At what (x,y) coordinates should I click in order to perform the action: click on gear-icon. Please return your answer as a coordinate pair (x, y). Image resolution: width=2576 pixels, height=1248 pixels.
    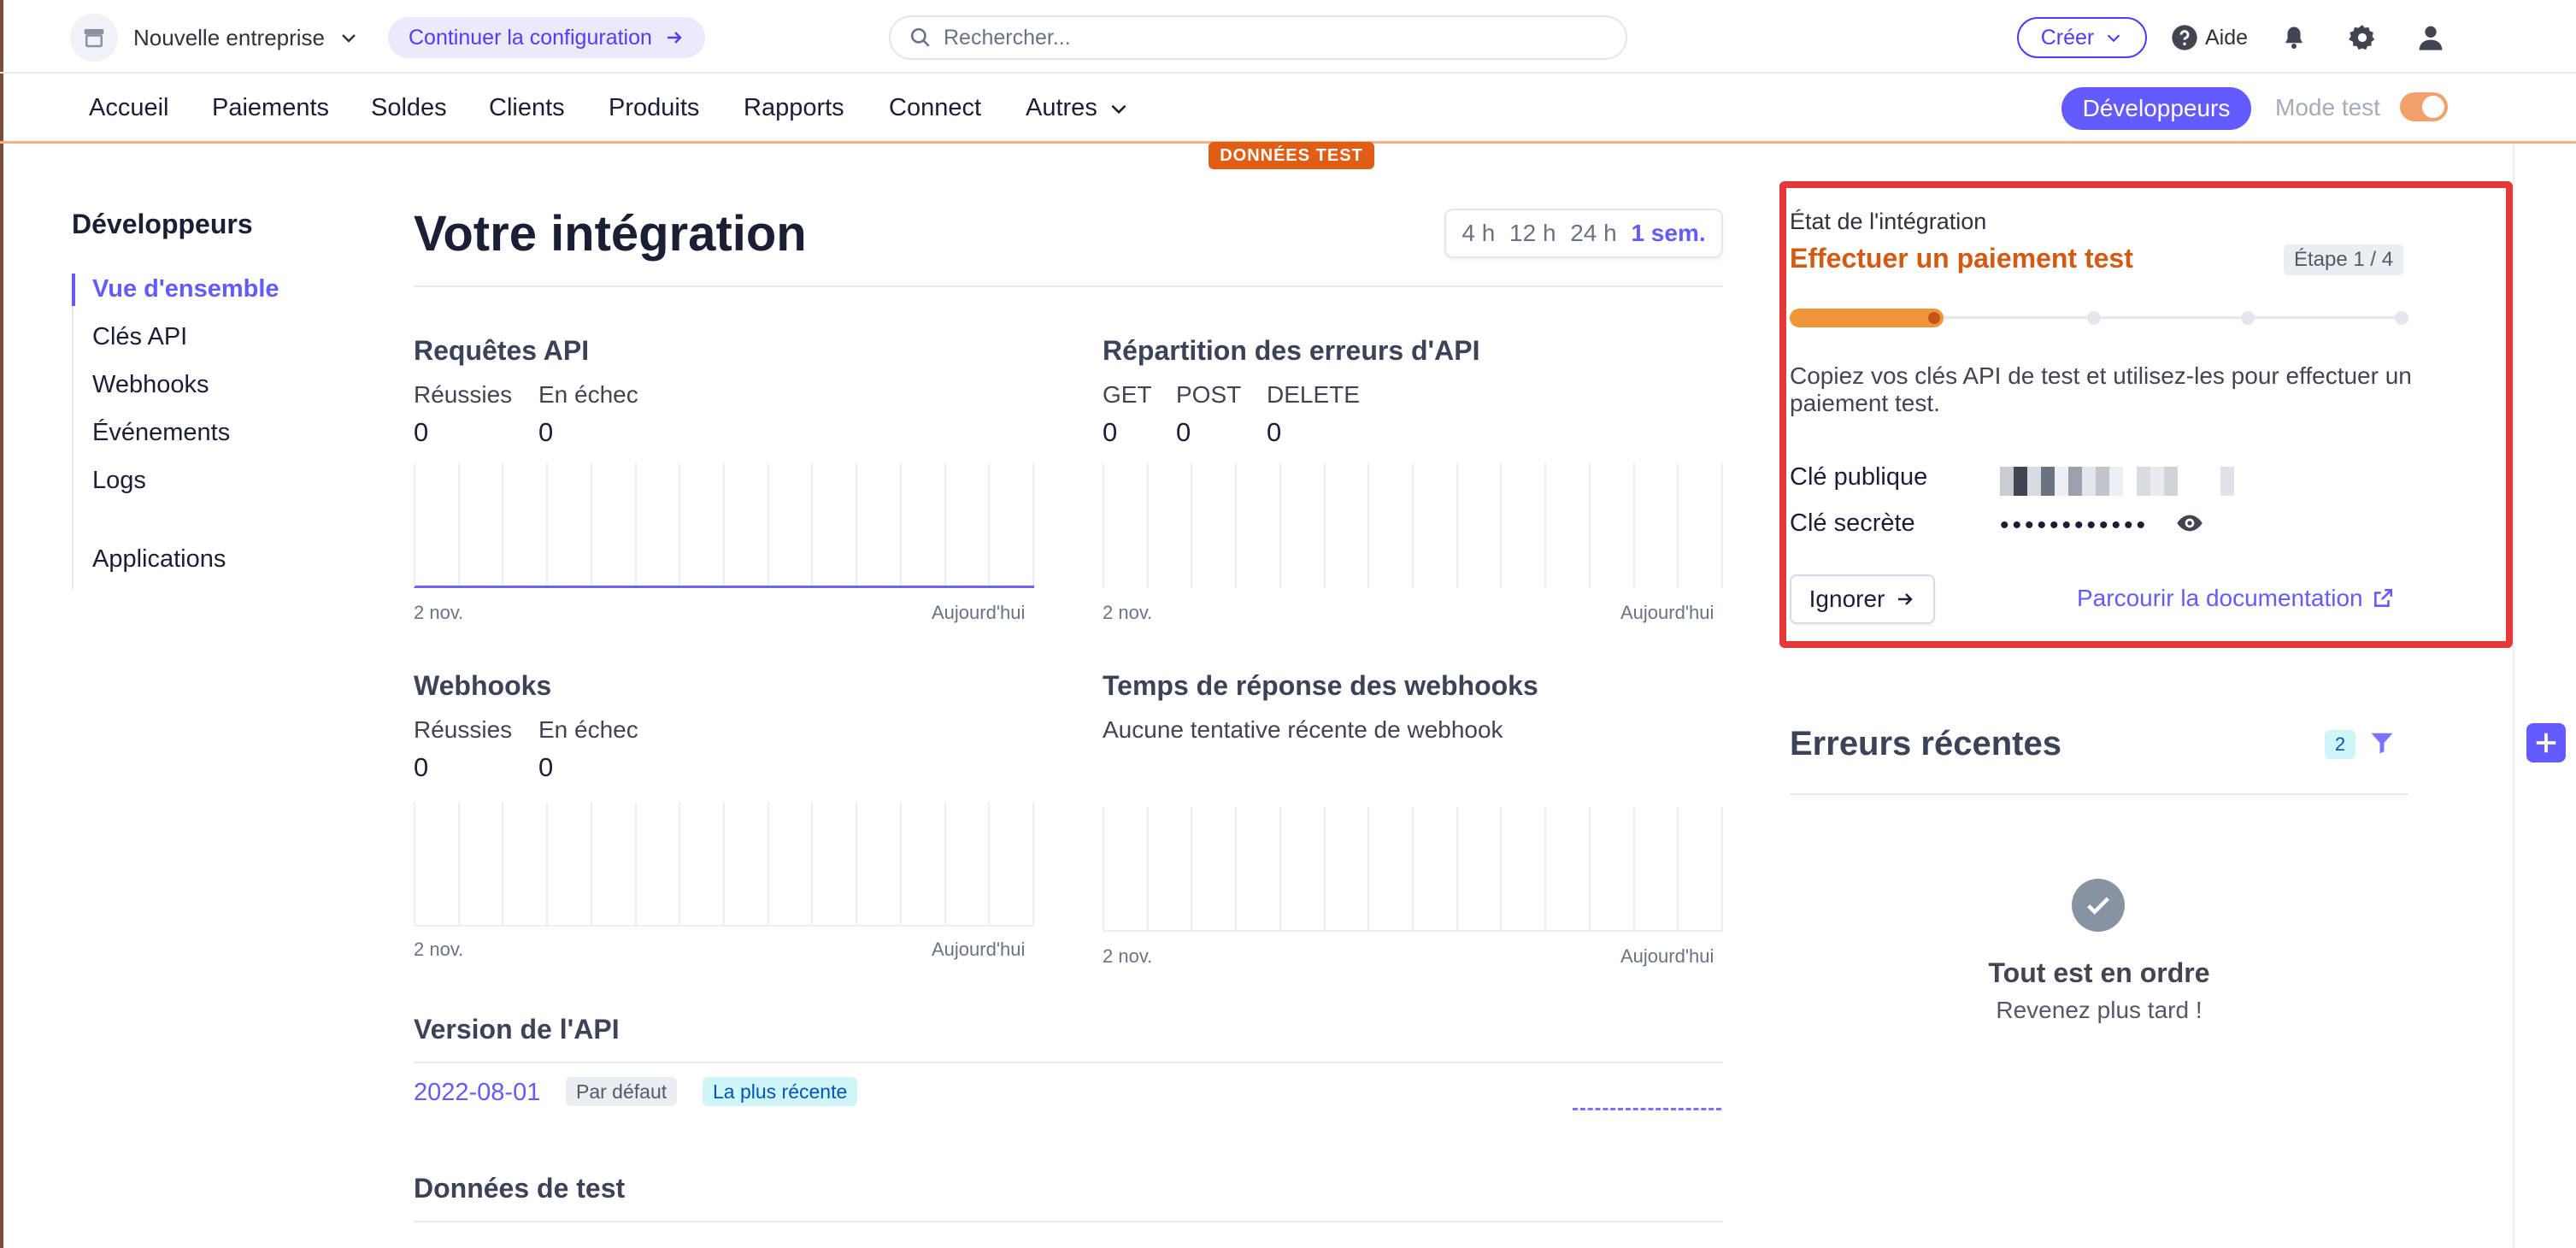
    Looking at the image, I should click on (2362, 38).